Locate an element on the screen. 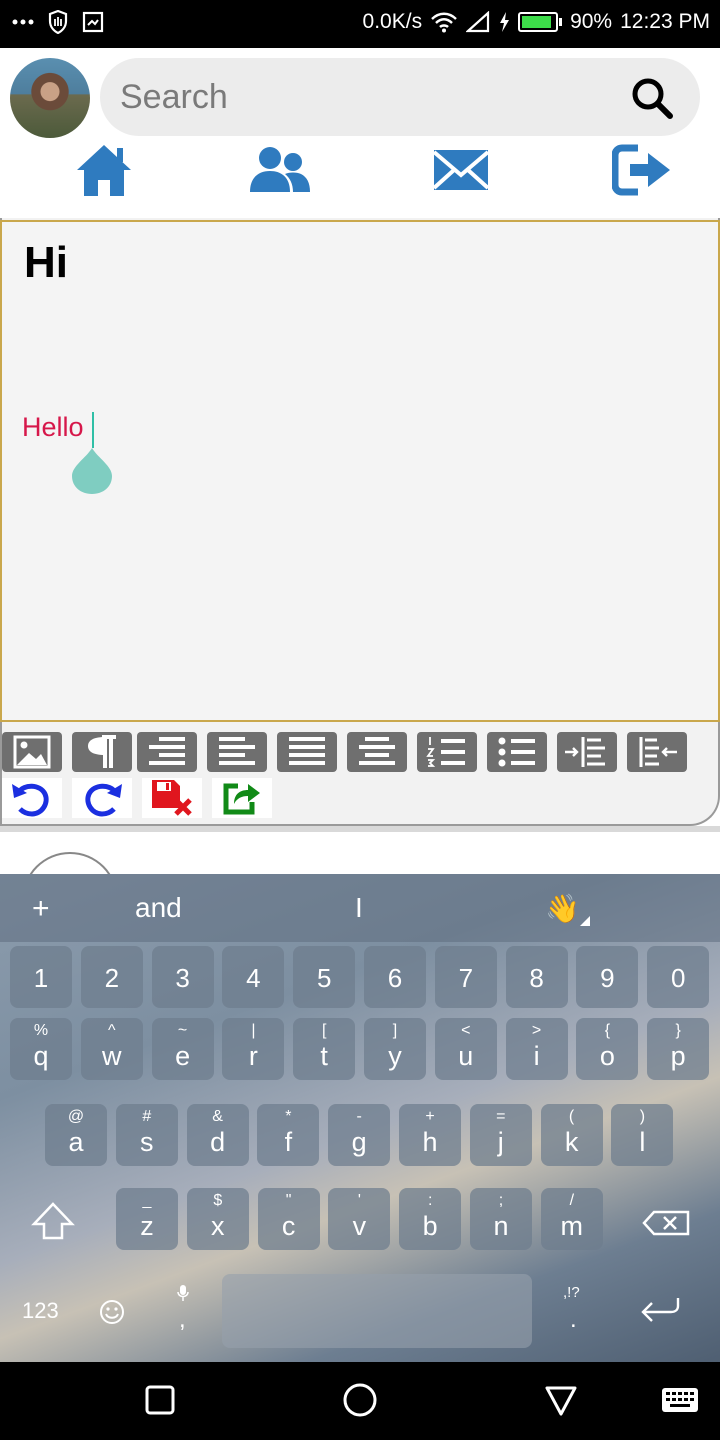  user-avatar is located at coordinates (50, 98).